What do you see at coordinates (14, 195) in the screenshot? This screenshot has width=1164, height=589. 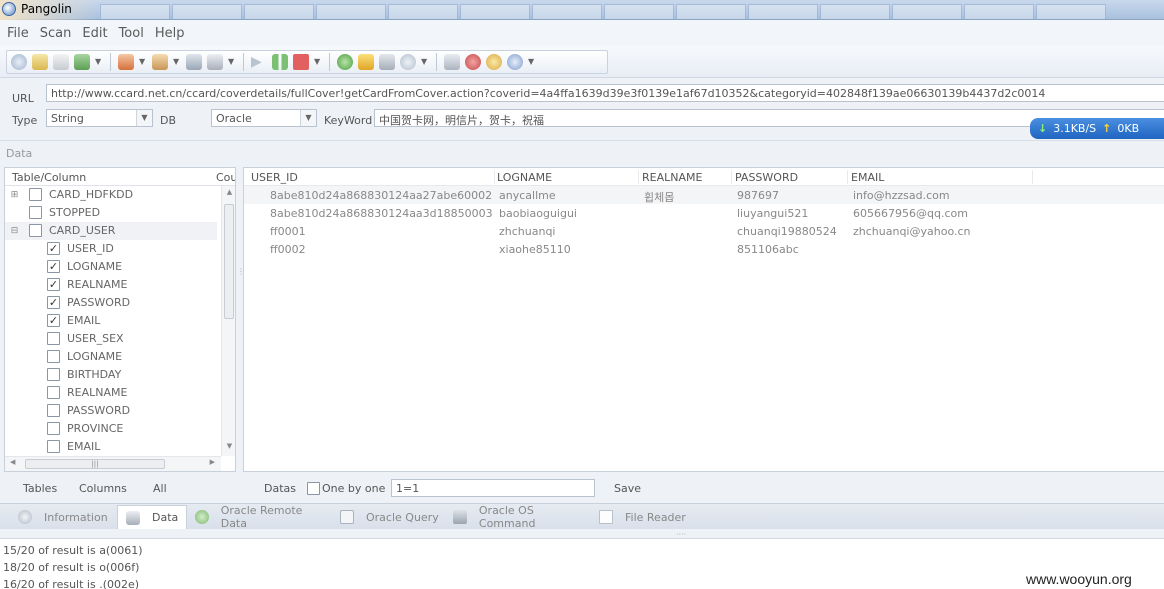 I see `expand-icon: ⊞` at bounding box center [14, 195].